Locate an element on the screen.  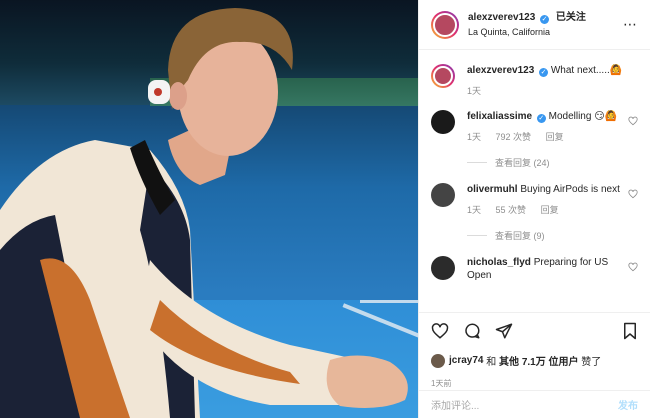
comment-item: nicholas_flyd Preparing for US Open is located at coordinates (534, 269).